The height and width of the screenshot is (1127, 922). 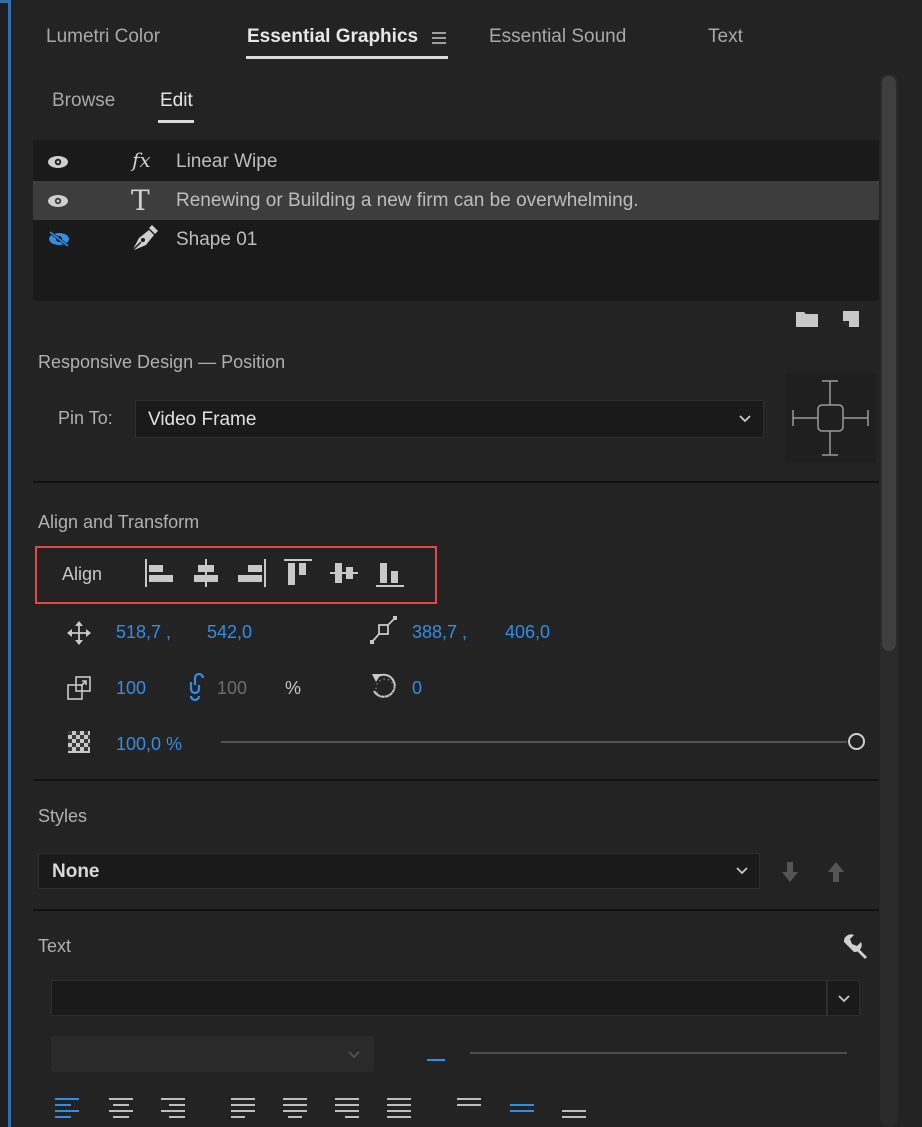 I want to click on anchor-y-value: 406,0, so click(x=527, y=632).